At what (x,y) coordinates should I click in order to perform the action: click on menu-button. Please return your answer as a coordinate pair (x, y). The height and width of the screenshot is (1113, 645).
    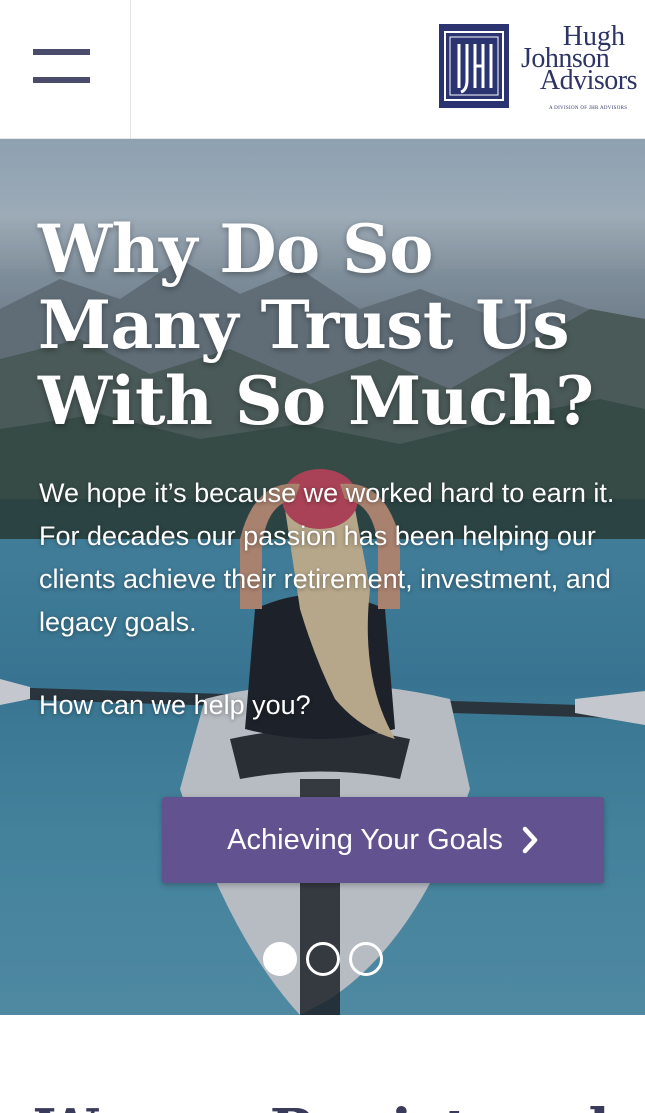
    Looking at the image, I should click on (65, 69).